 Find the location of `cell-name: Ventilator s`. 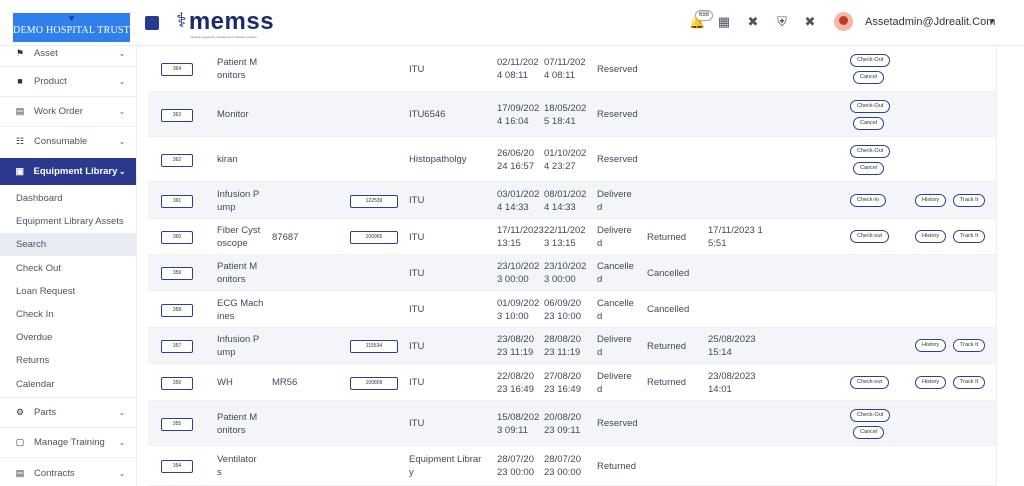

cell-name: Ventilator s is located at coordinates (237, 466).